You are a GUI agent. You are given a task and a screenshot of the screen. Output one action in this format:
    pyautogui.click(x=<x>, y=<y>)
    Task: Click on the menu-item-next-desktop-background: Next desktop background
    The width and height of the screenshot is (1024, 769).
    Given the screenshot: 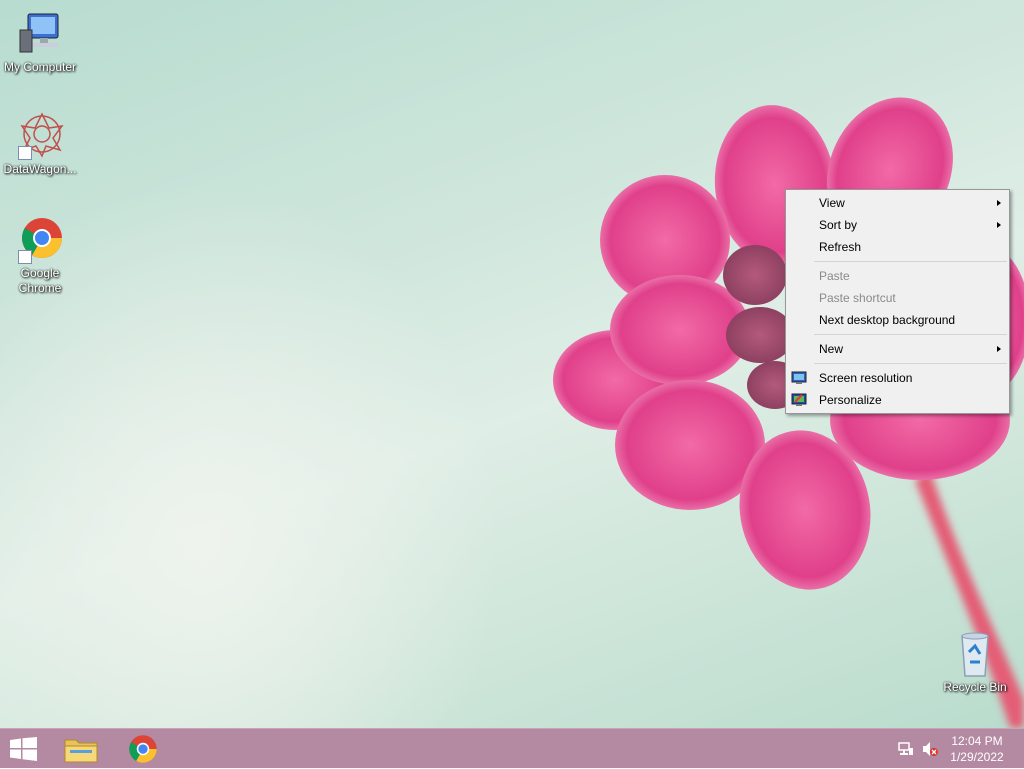 What is the action you would take?
    pyautogui.click(x=897, y=320)
    